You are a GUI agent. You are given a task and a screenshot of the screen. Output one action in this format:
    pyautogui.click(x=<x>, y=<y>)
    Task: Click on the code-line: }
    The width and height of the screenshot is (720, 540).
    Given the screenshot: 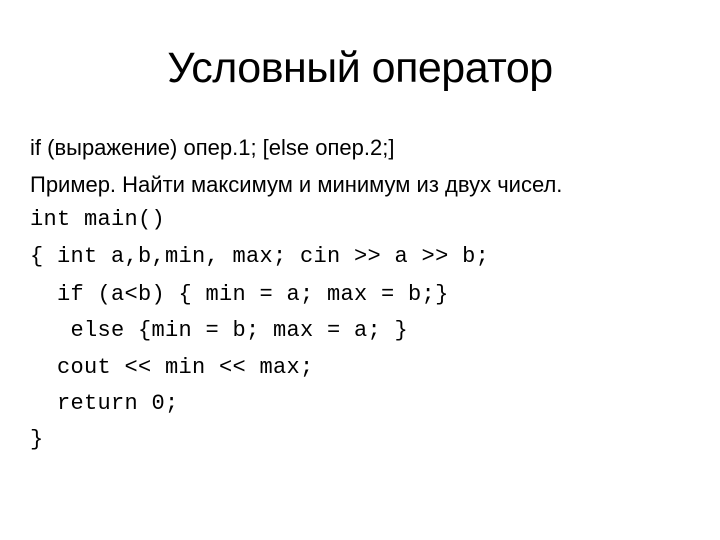 What is the action you would take?
    pyautogui.click(x=37, y=439)
    